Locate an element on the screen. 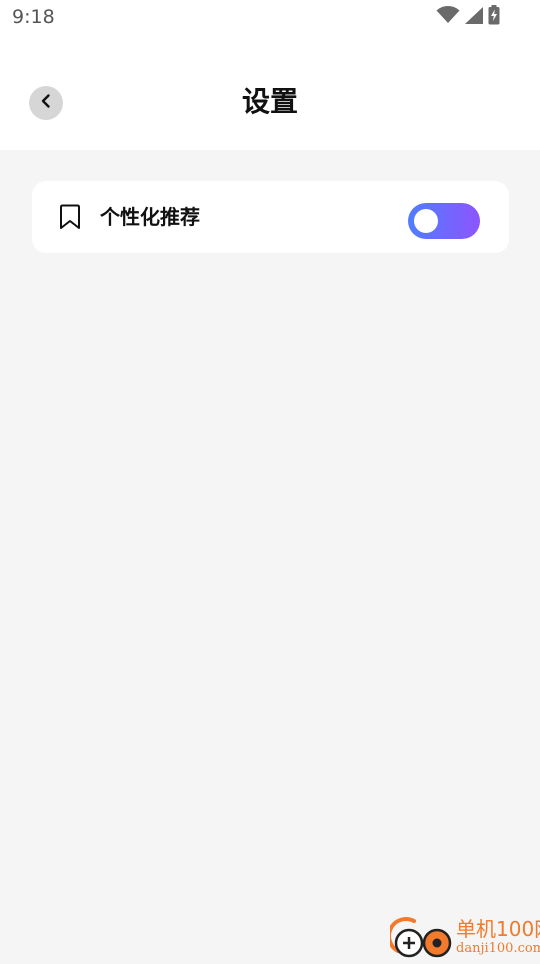  status-bar: 9:18 is located at coordinates (270, 18).